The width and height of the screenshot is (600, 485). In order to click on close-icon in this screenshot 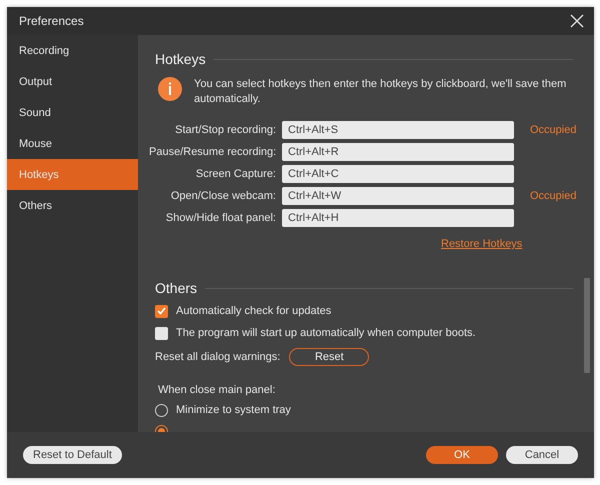, I will do `click(577, 21)`.